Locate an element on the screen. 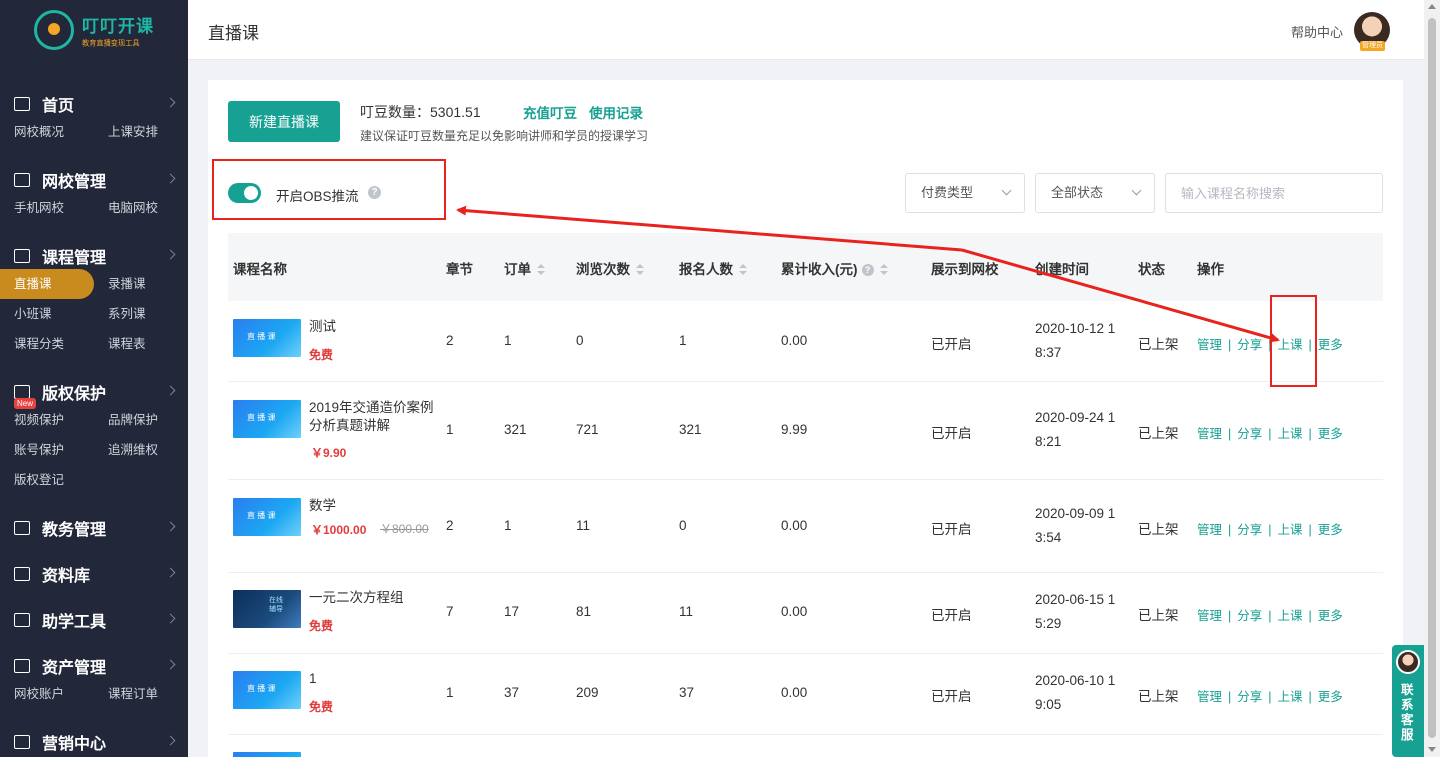  scroll-thumb is located at coordinates (1432, 378).